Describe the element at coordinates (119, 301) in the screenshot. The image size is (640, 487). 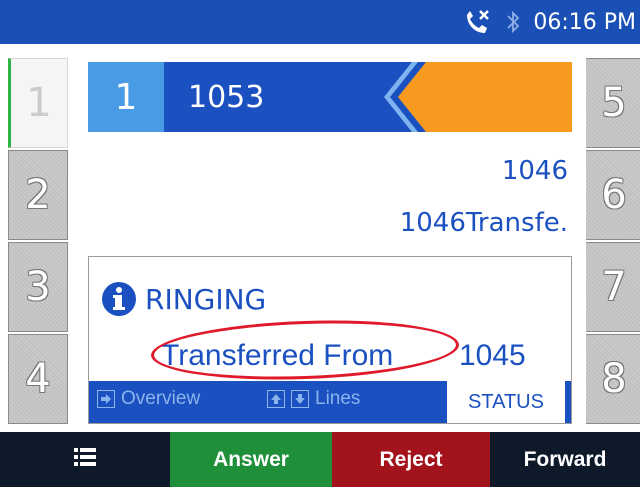
I see `info-icon` at that location.